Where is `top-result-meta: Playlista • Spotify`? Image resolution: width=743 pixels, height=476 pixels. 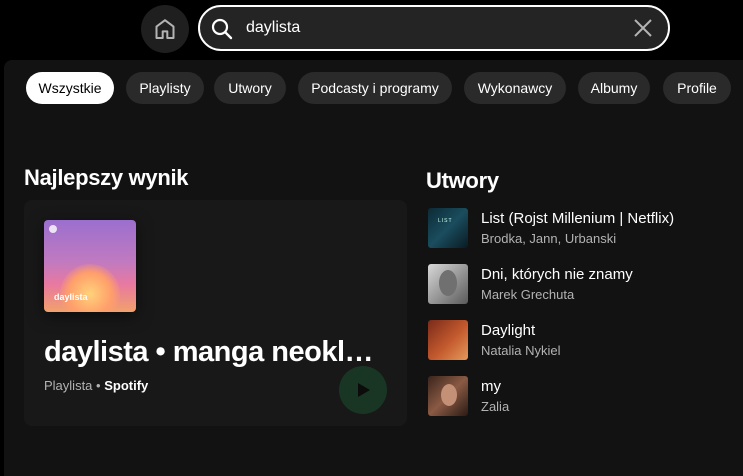
top-result-meta: Playlista • Spotify is located at coordinates (96, 385).